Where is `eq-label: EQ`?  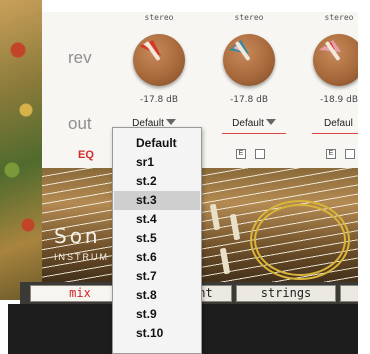 eq-label: EQ is located at coordinates (86, 155).